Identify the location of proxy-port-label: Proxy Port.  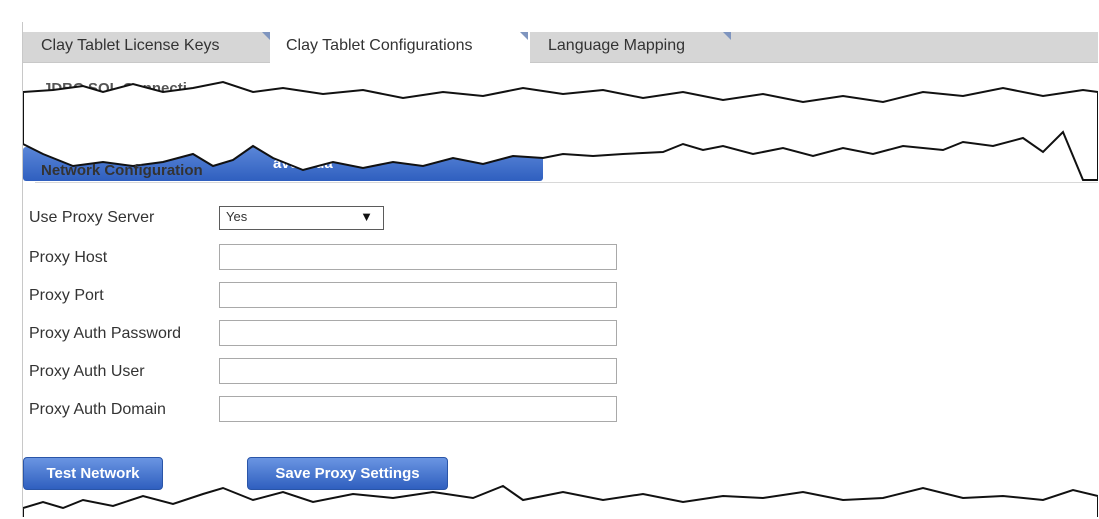
(66, 295).